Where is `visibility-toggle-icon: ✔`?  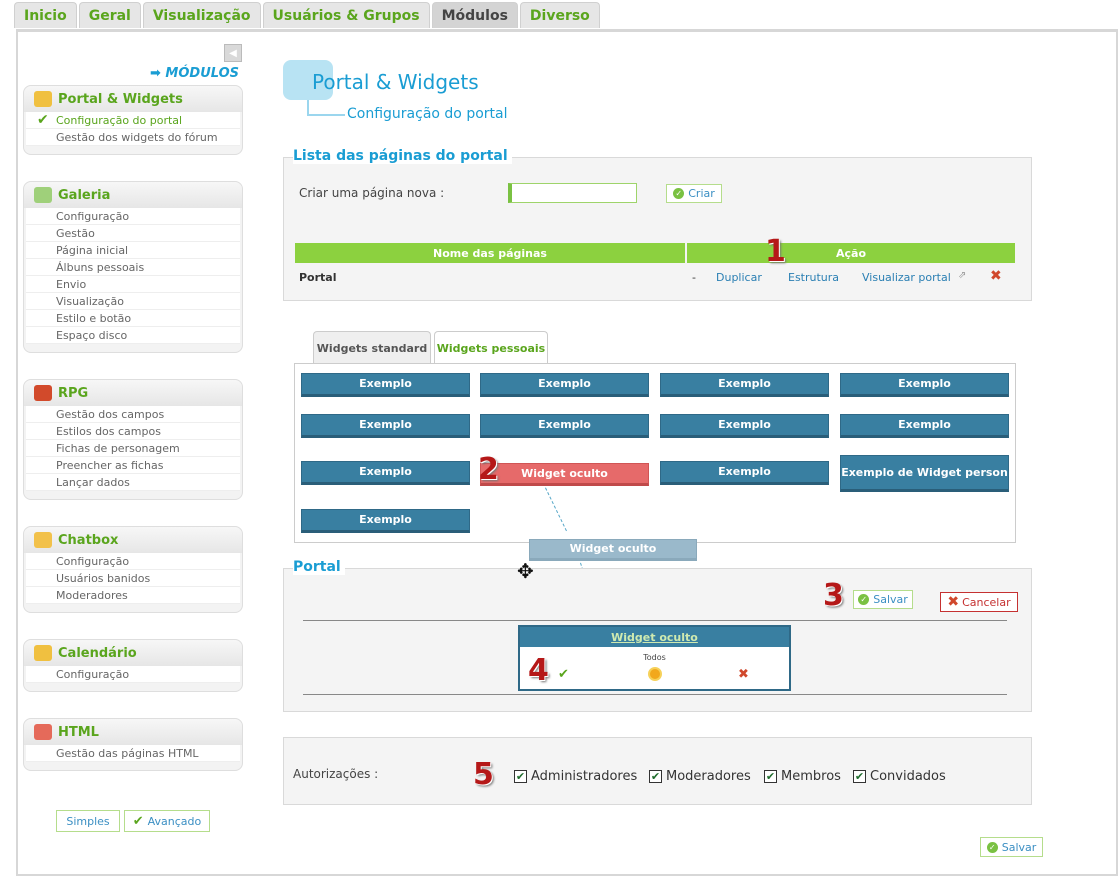
visibility-toggle-icon: ✔ is located at coordinates (563, 674).